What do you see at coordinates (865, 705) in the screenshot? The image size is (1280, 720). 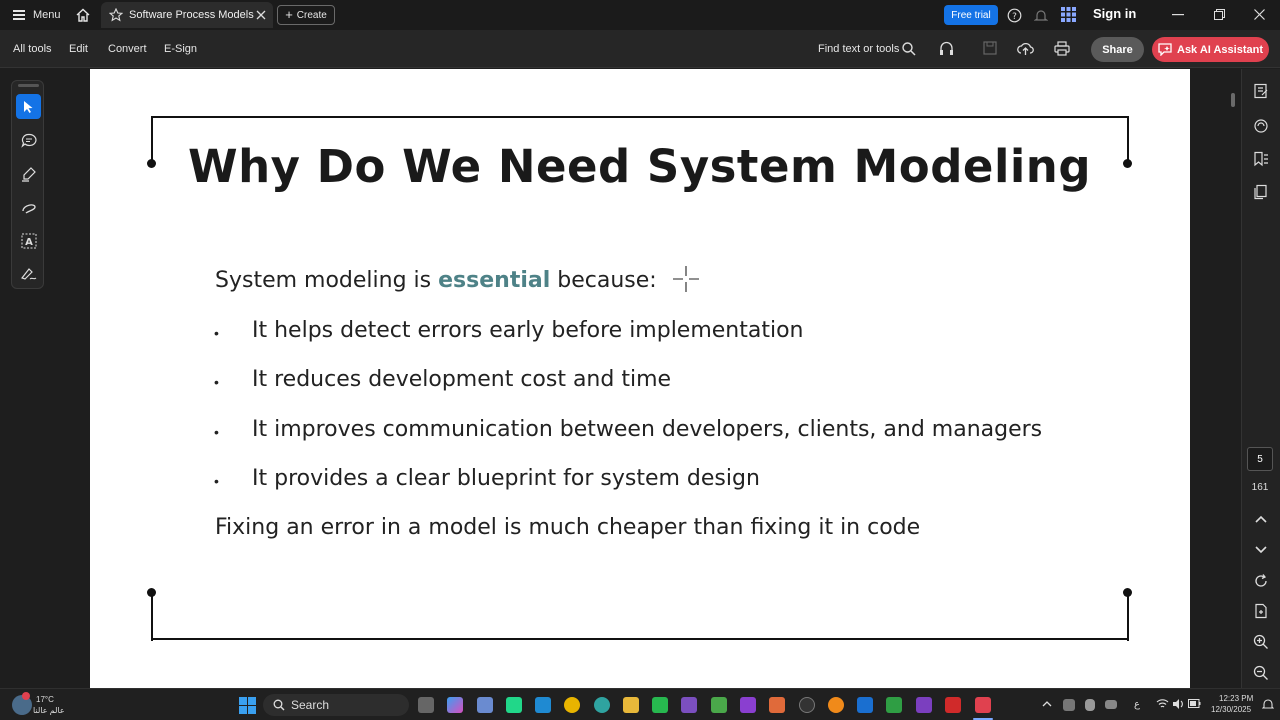 I see `outlook-icon` at bounding box center [865, 705].